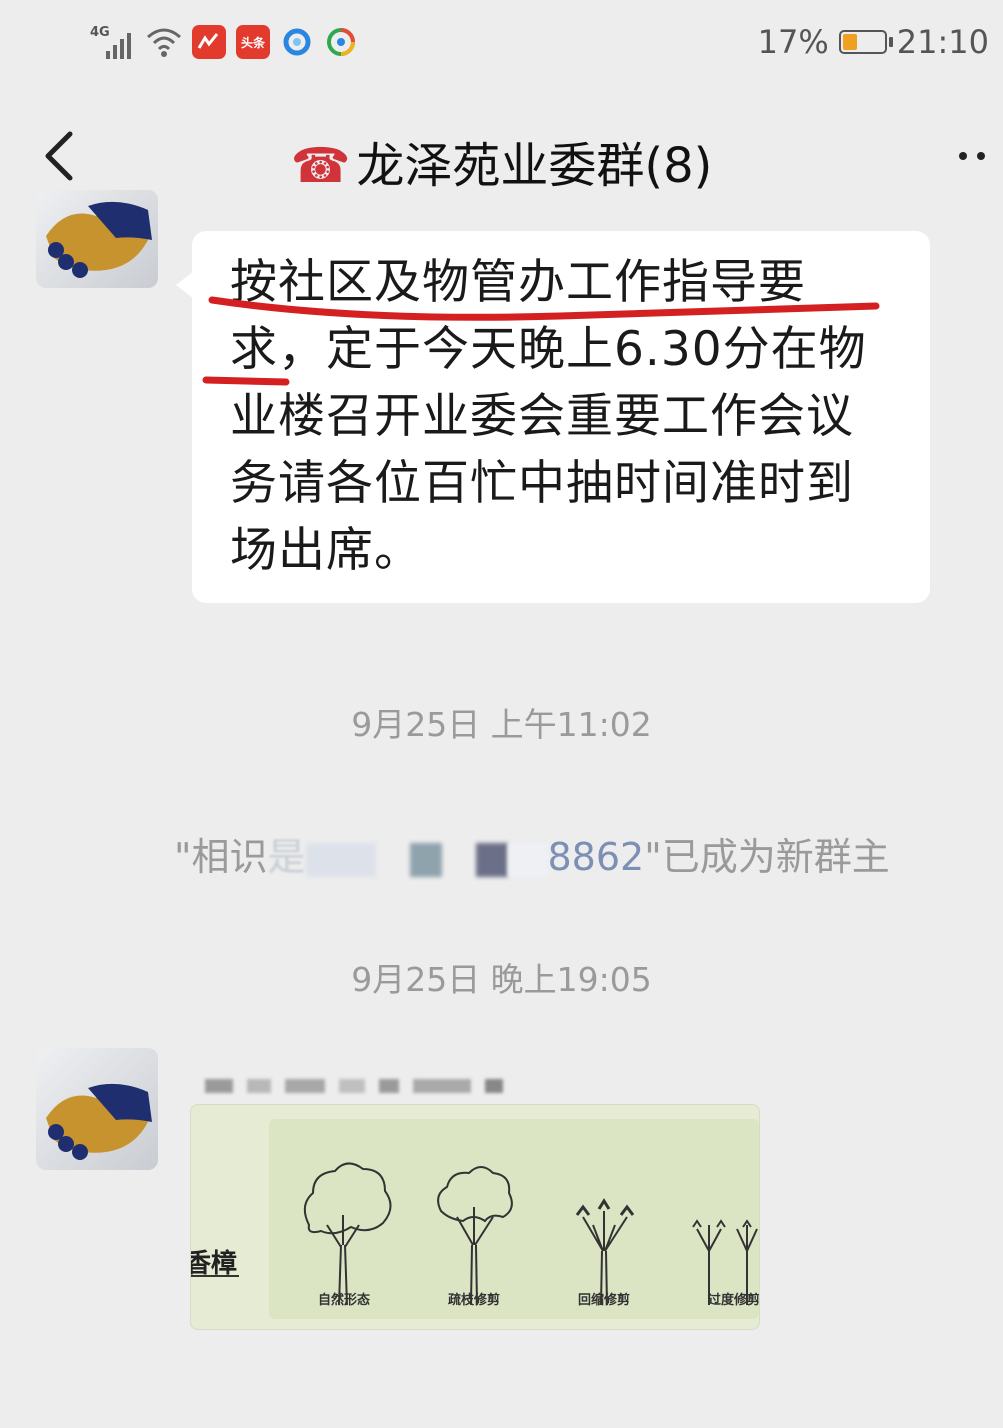 Image resolution: width=1003 pixels, height=1428 pixels. What do you see at coordinates (514, 1219) in the screenshot?
I see `tree-pruning-image: 自然形态 疏枝修剪 回缩修剪 过度修剪` at bounding box center [514, 1219].